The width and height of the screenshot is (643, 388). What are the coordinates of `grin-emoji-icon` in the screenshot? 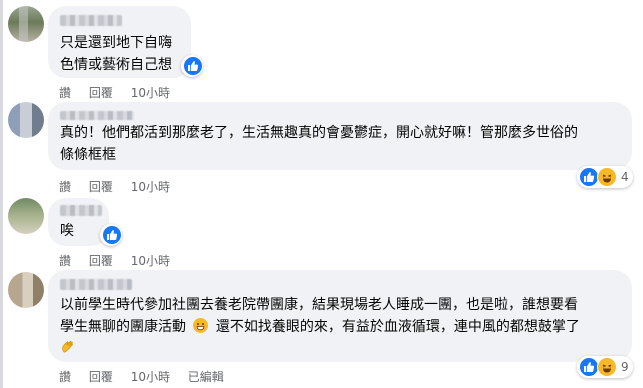 It's located at (201, 325).